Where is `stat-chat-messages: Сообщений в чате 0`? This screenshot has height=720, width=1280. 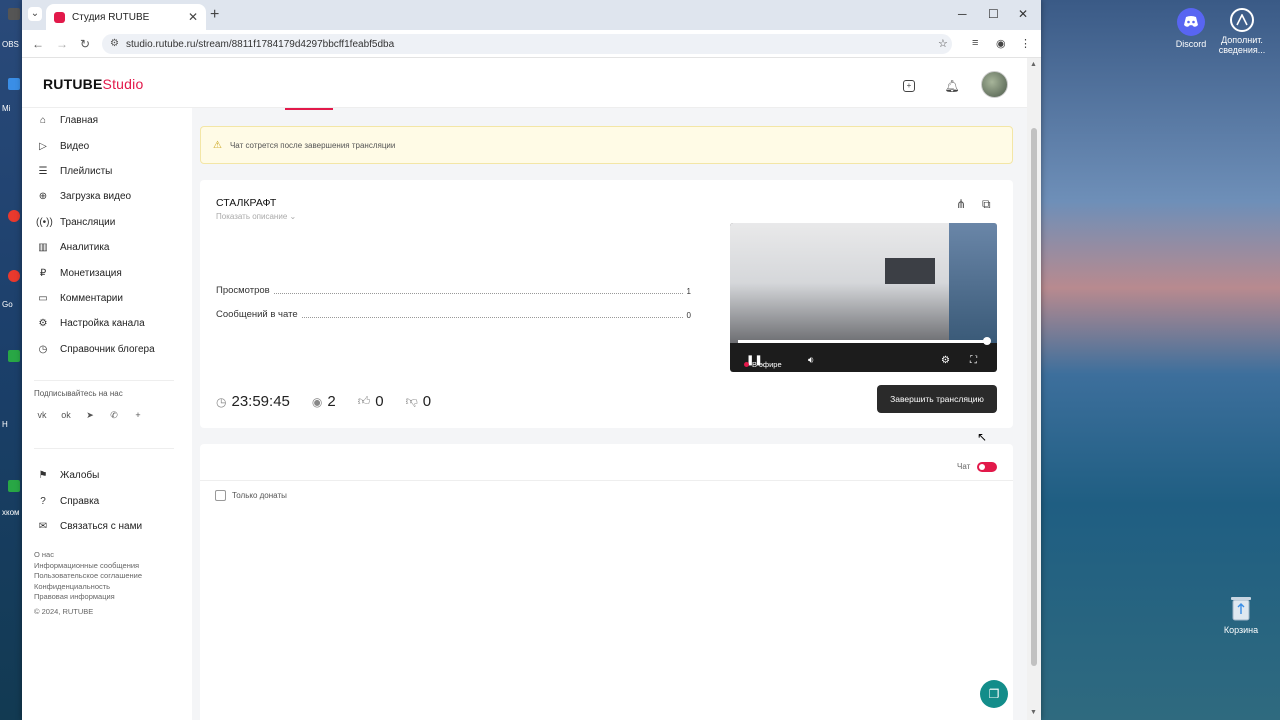
stat-chat-messages: Сообщений в чате 0 is located at coordinates (453, 314).